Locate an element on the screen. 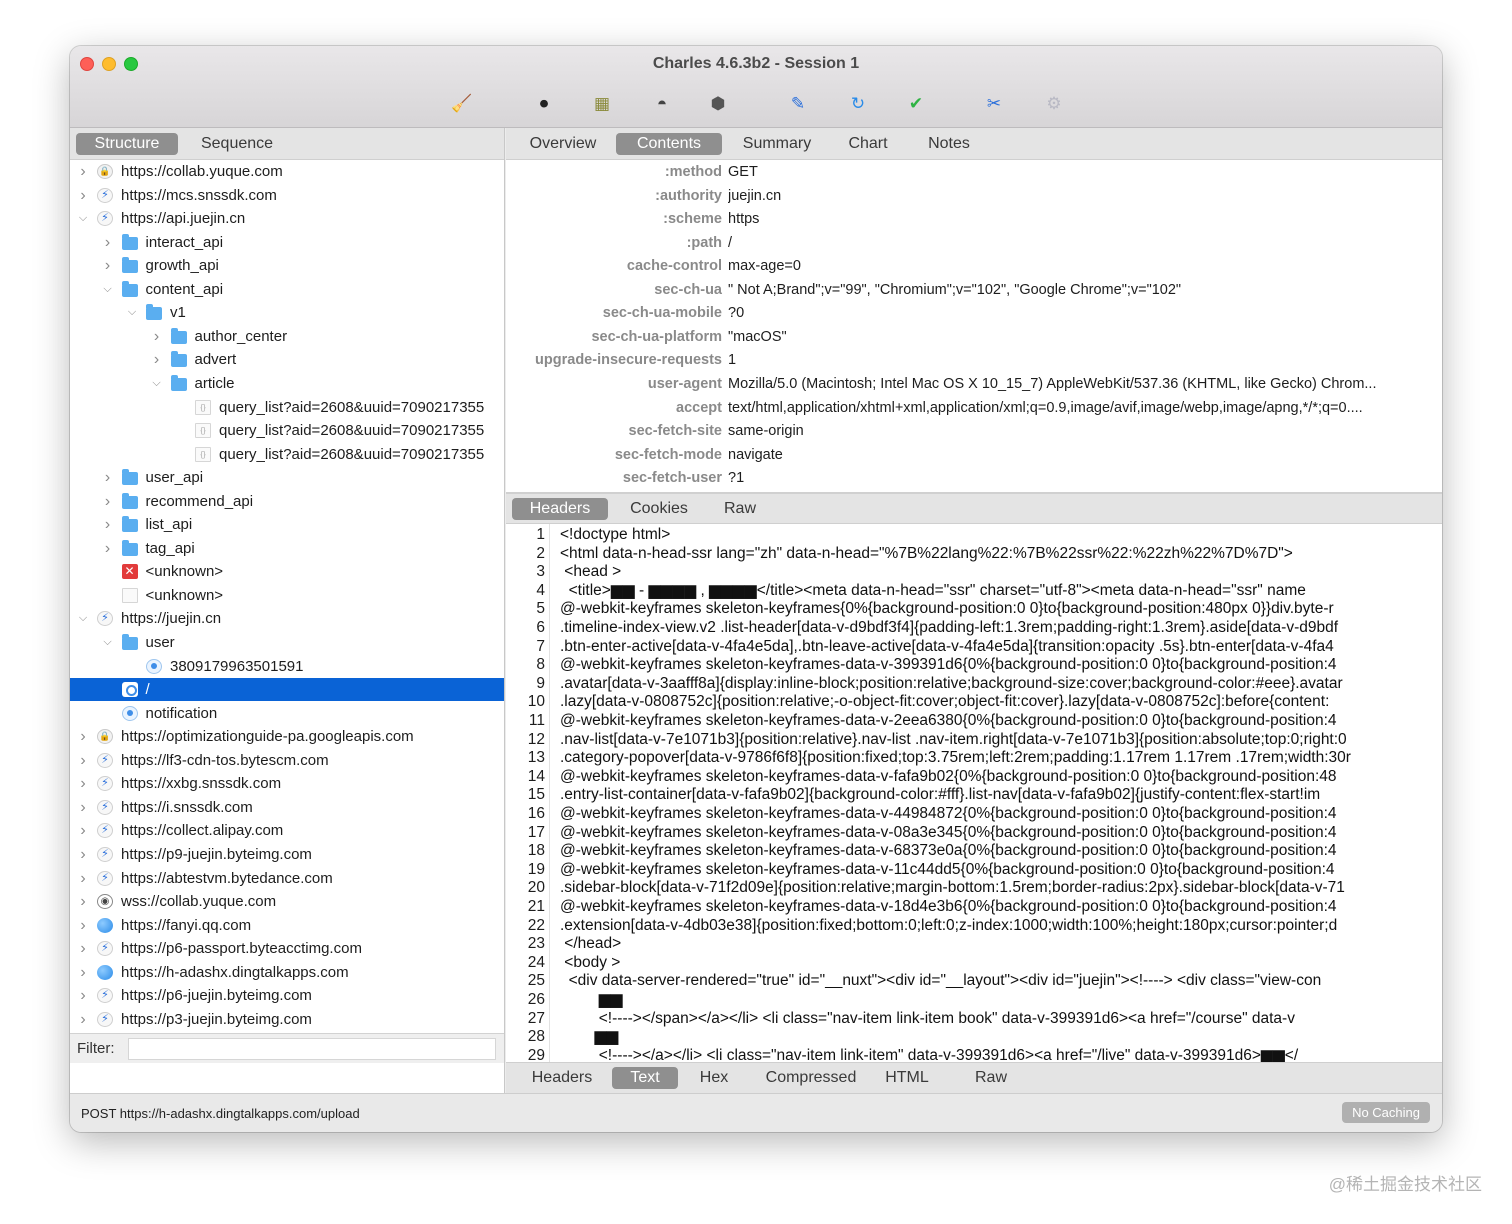  tree-row: › ⚡ https://p9-juejin.byteimg.com is located at coordinates (287, 854).